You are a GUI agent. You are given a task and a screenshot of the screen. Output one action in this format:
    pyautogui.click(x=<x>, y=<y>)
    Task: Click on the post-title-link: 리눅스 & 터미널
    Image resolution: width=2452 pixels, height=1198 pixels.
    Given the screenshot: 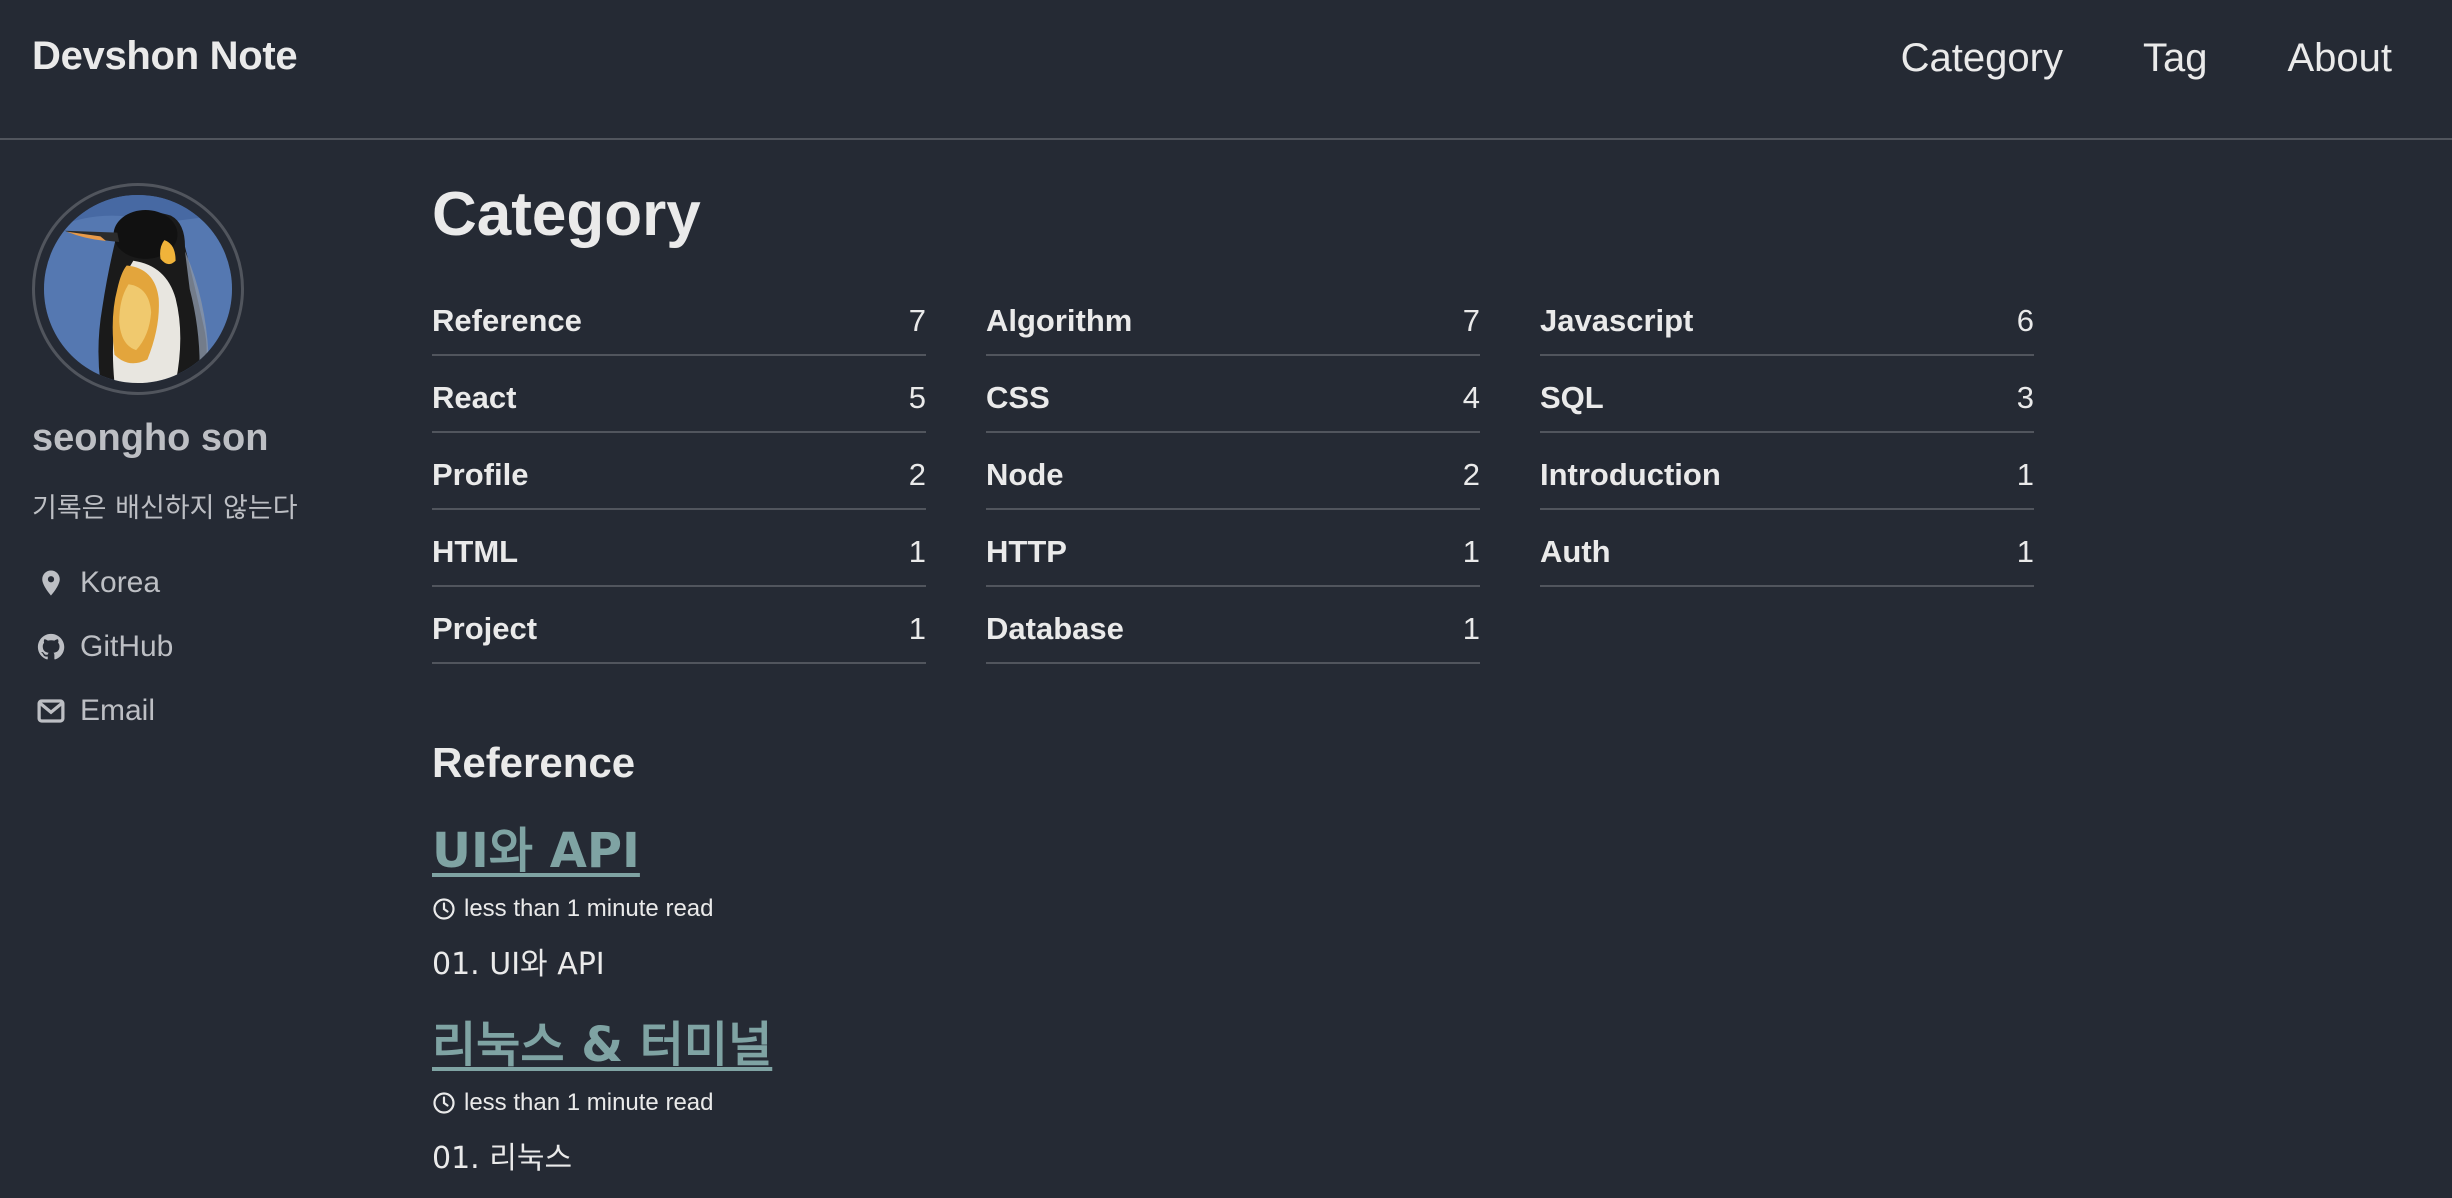 What is the action you would take?
    pyautogui.click(x=602, y=1045)
    